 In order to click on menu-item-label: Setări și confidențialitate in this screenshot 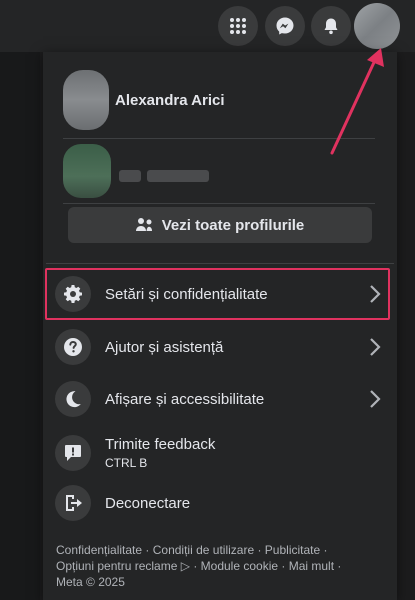, I will do `click(186, 294)`.